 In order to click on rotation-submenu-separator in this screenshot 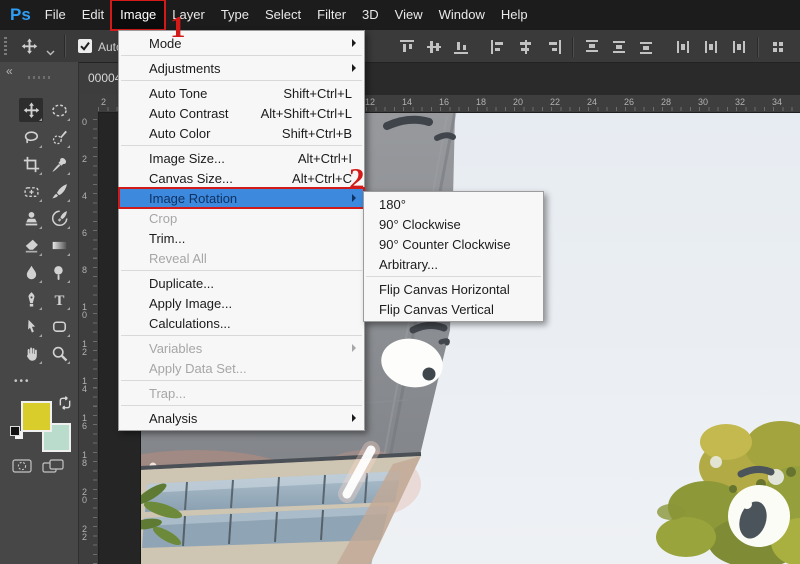, I will do `click(453, 276)`.